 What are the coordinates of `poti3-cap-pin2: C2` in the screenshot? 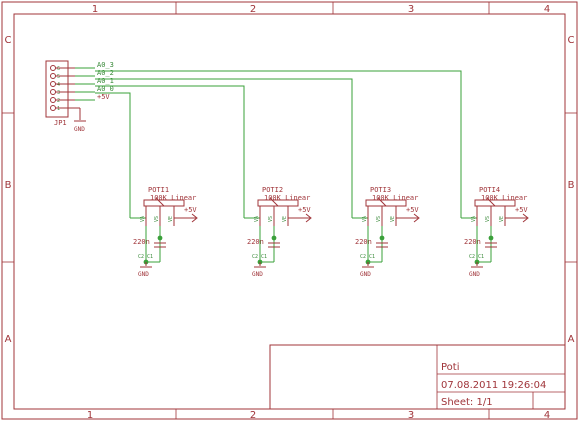 It's located at (363, 257).